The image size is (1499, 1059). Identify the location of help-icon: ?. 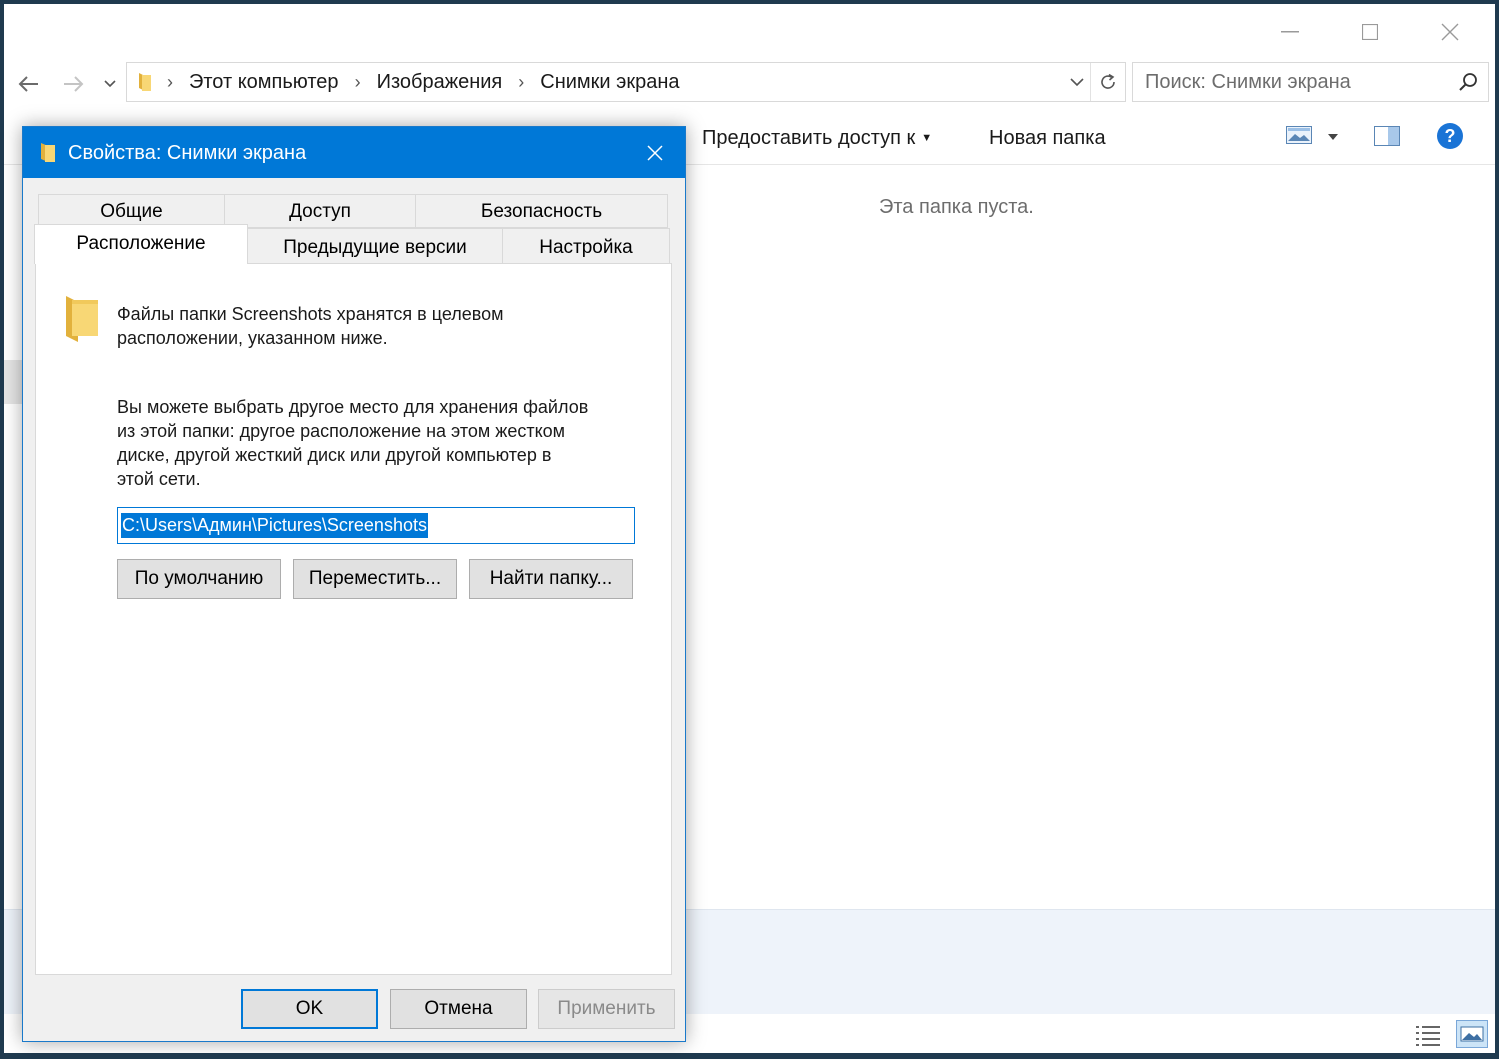
(1450, 136).